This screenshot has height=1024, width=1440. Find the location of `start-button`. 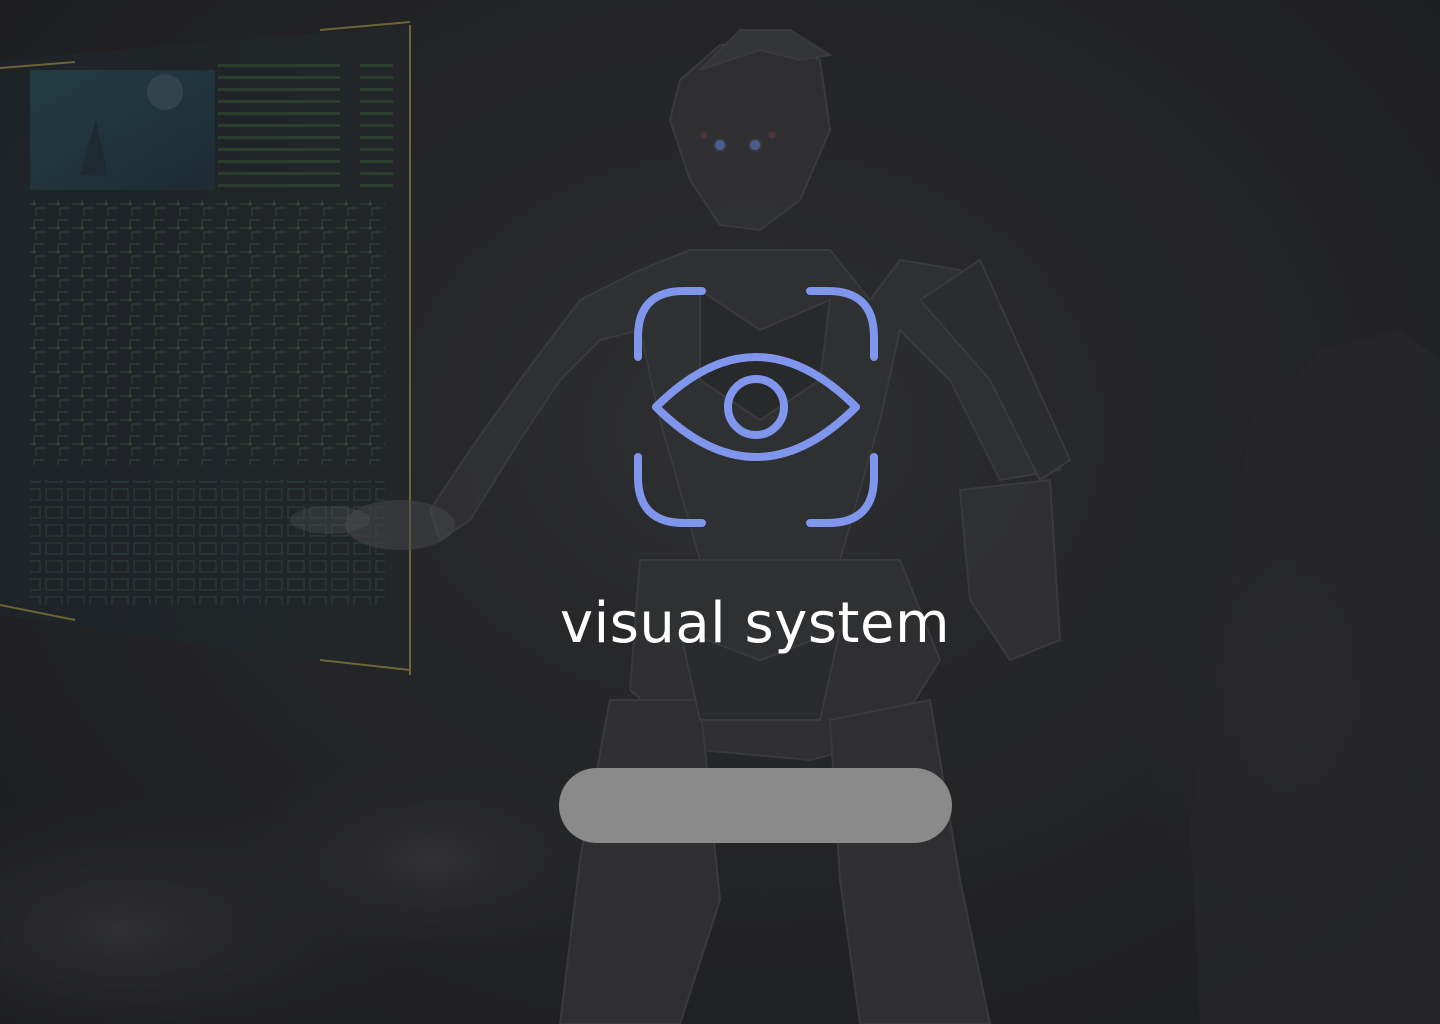

start-button is located at coordinates (755, 805).